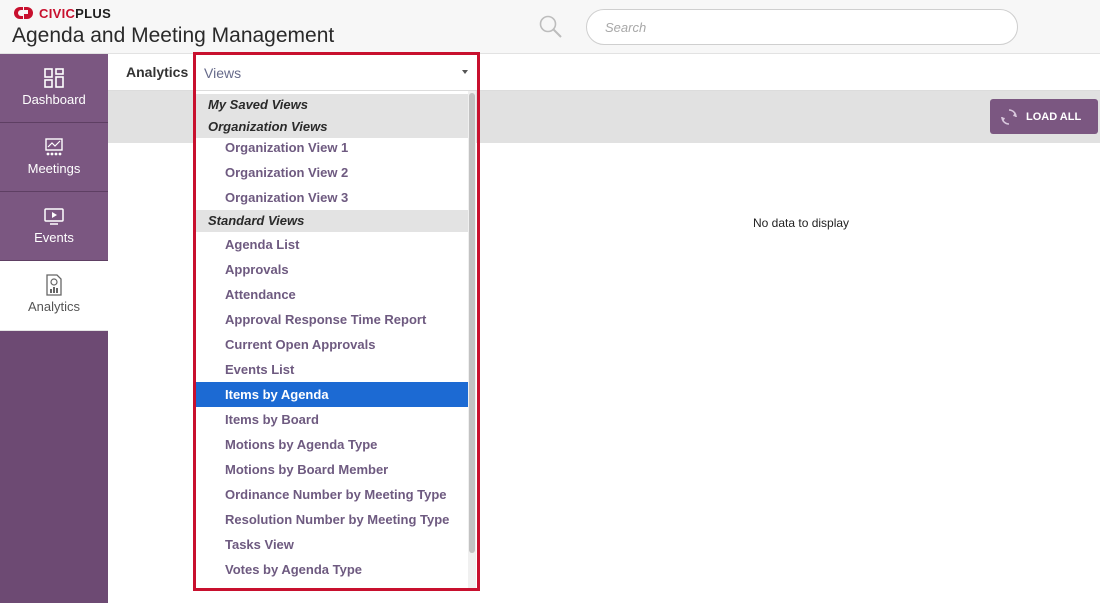  I want to click on sidebar-item-label: Events, so click(54, 237).